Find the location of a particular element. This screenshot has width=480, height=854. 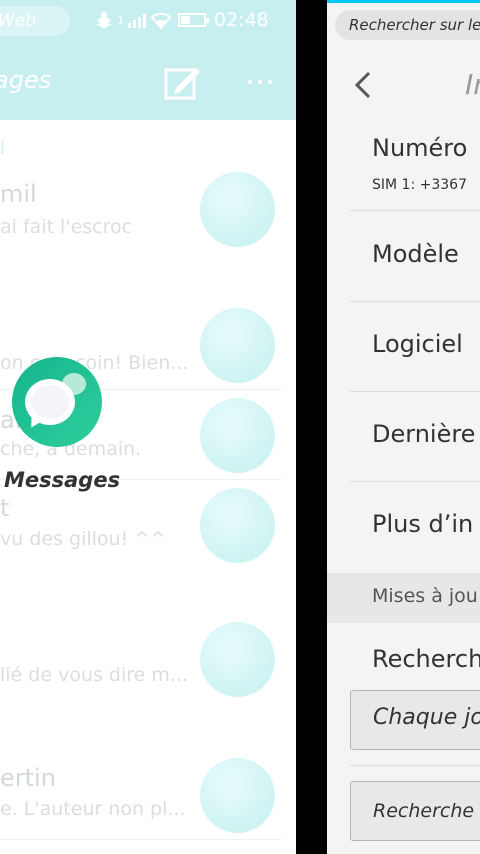

thread-name: mil is located at coordinates (18, 194).